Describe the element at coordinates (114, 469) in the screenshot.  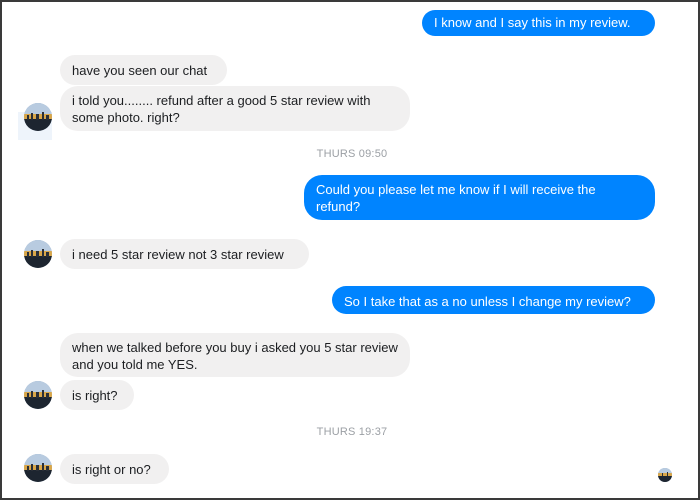
I see `incoming-message: is right or no?` at that location.